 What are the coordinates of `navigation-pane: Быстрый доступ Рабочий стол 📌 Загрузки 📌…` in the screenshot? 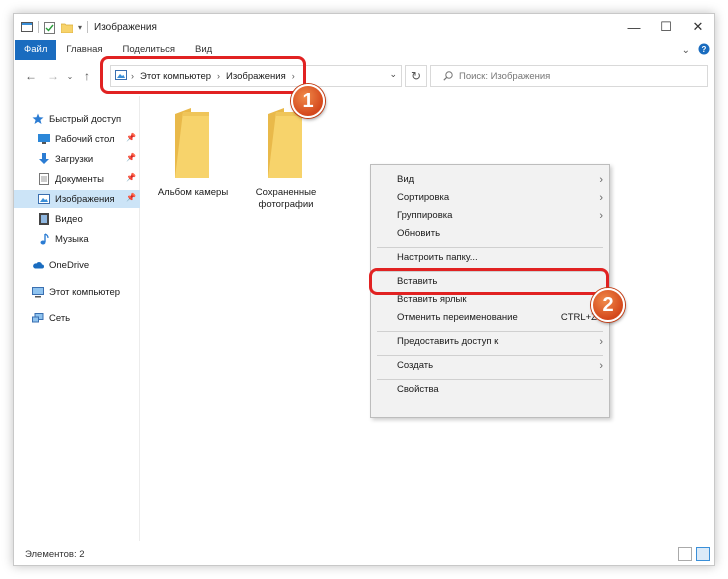 It's located at (77, 318).